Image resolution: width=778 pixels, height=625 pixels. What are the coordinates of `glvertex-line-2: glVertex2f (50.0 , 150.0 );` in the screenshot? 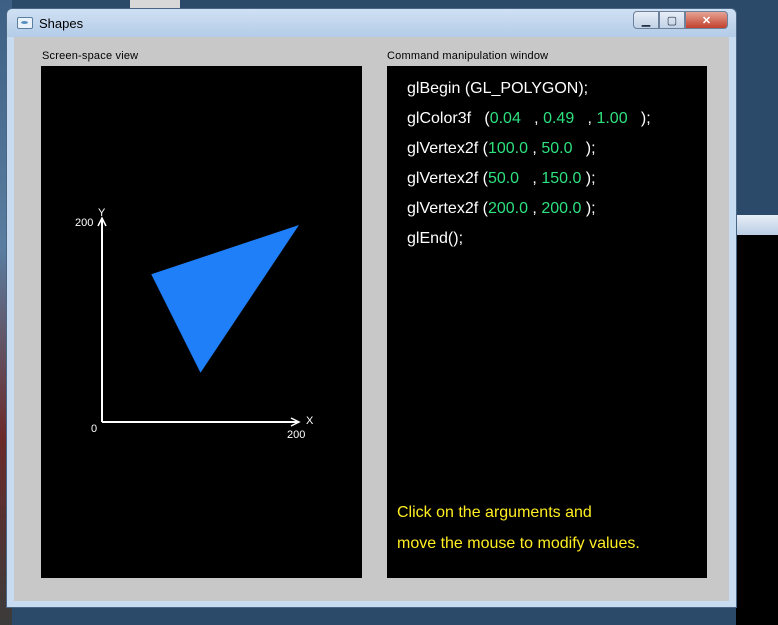 It's located at (501, 178).